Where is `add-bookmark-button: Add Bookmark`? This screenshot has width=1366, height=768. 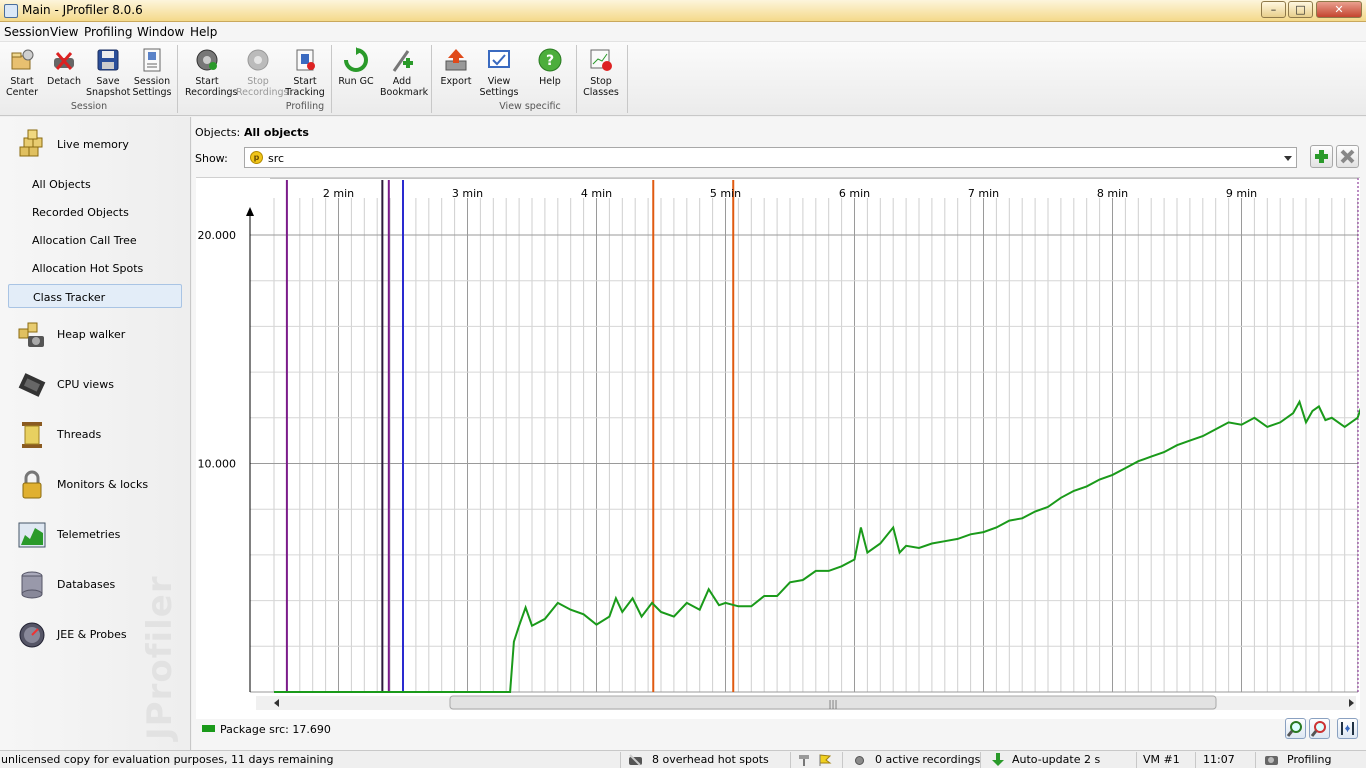
add-bookmark-button: Add Bookmark is located at coordinates (404, 73).